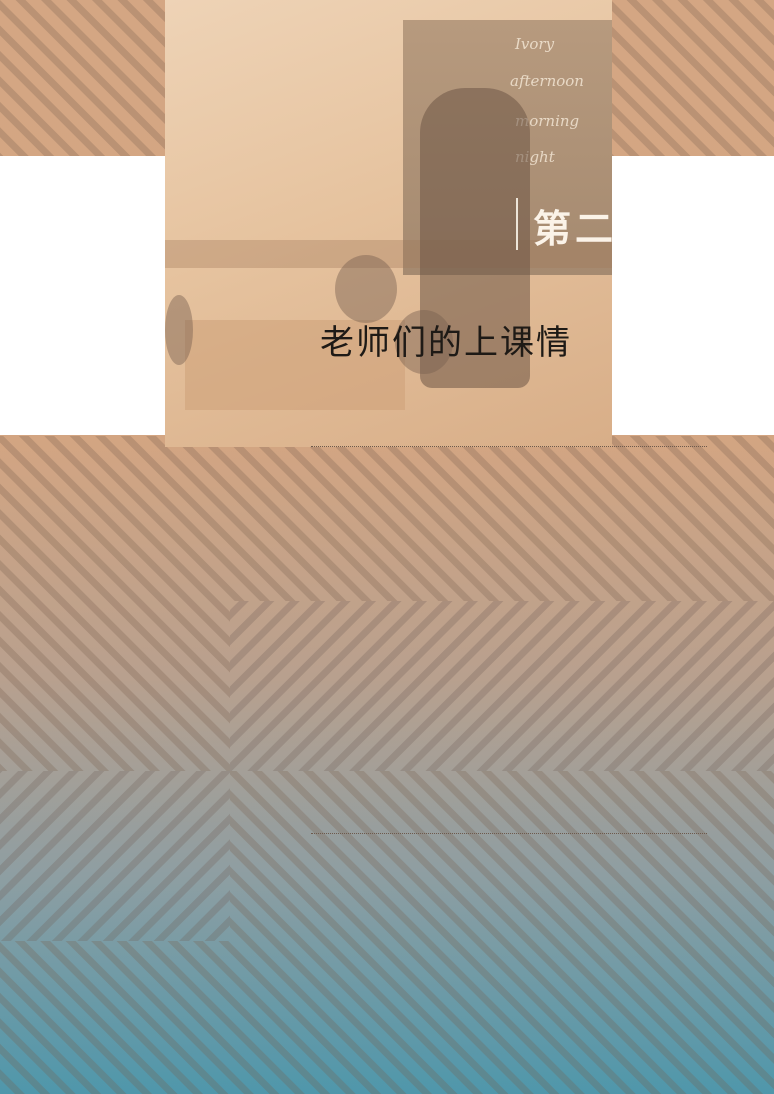 The height and width of the screenshot is (1094, 774). What do you see at coordinates (446, 343) in the screenshot?
I see `section-subtitle: 老师们的上课情` at bounding box center [446, 343].